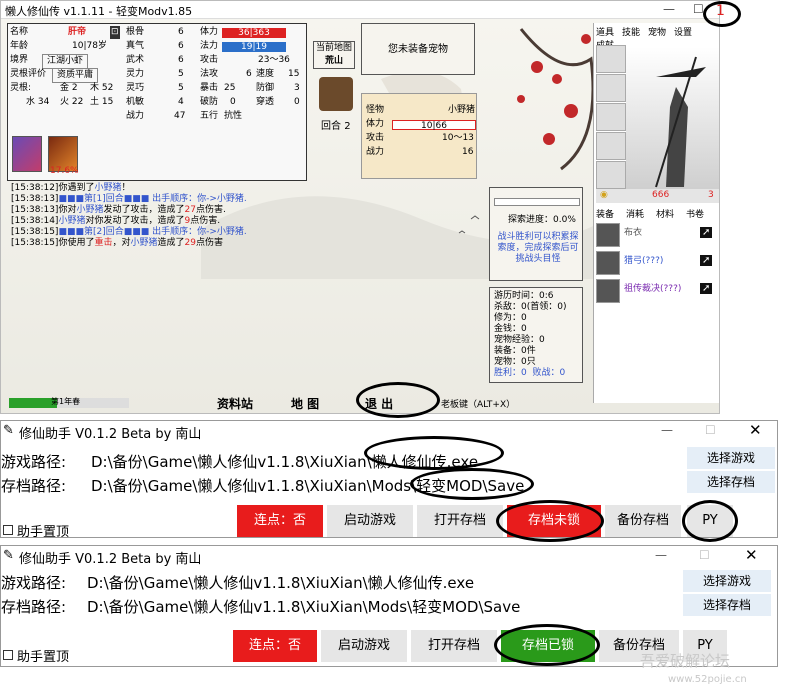  I want to click on roots-label: 灵根:, so click(21, 88).